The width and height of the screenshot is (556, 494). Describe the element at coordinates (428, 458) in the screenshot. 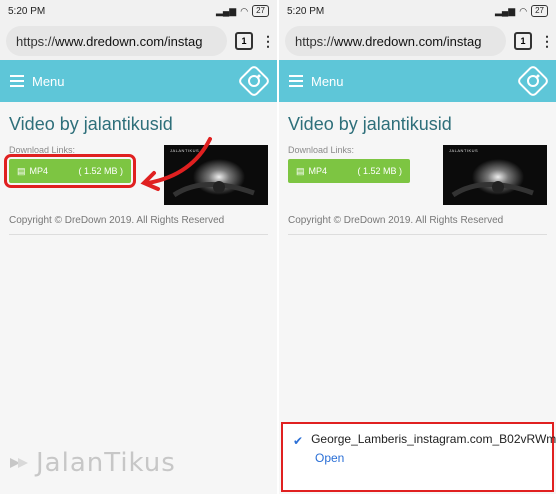

I see `open-file-button: Open` at that location.